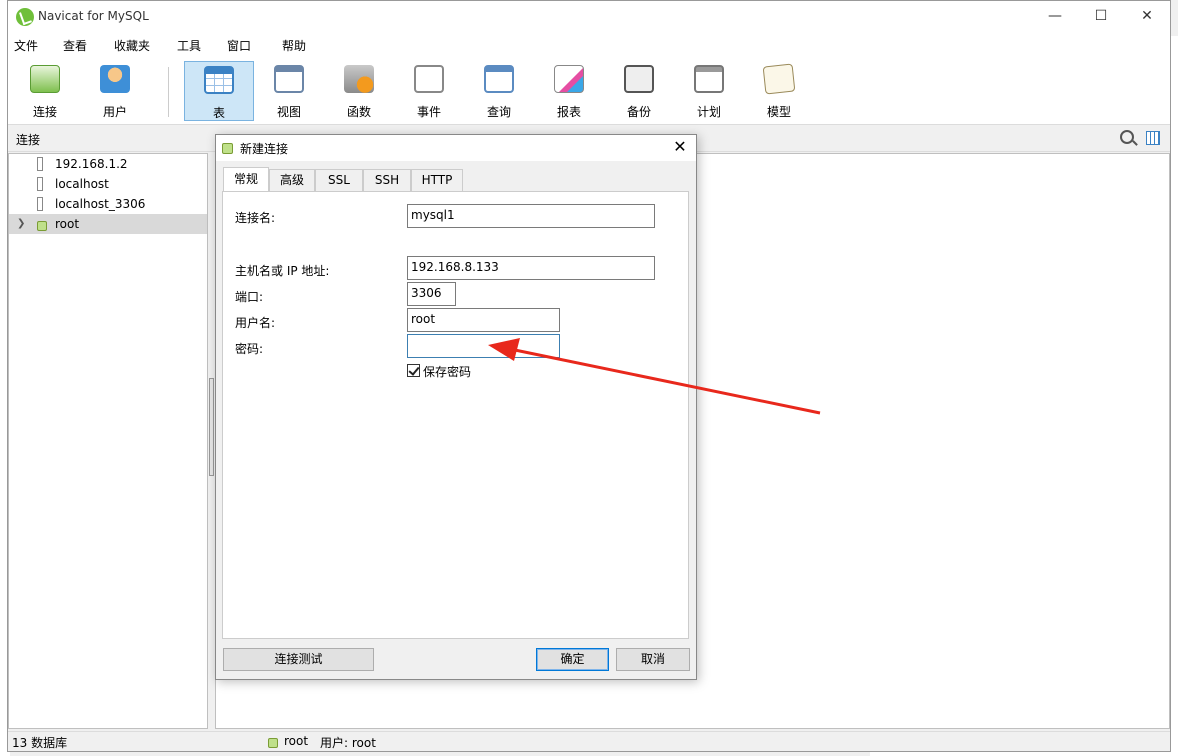 This screenshot has height=756, width=1178. Describe the element at coordinates (132, 45) in the screenshot. I see `menu-favorites: 收藏夹` at that location.